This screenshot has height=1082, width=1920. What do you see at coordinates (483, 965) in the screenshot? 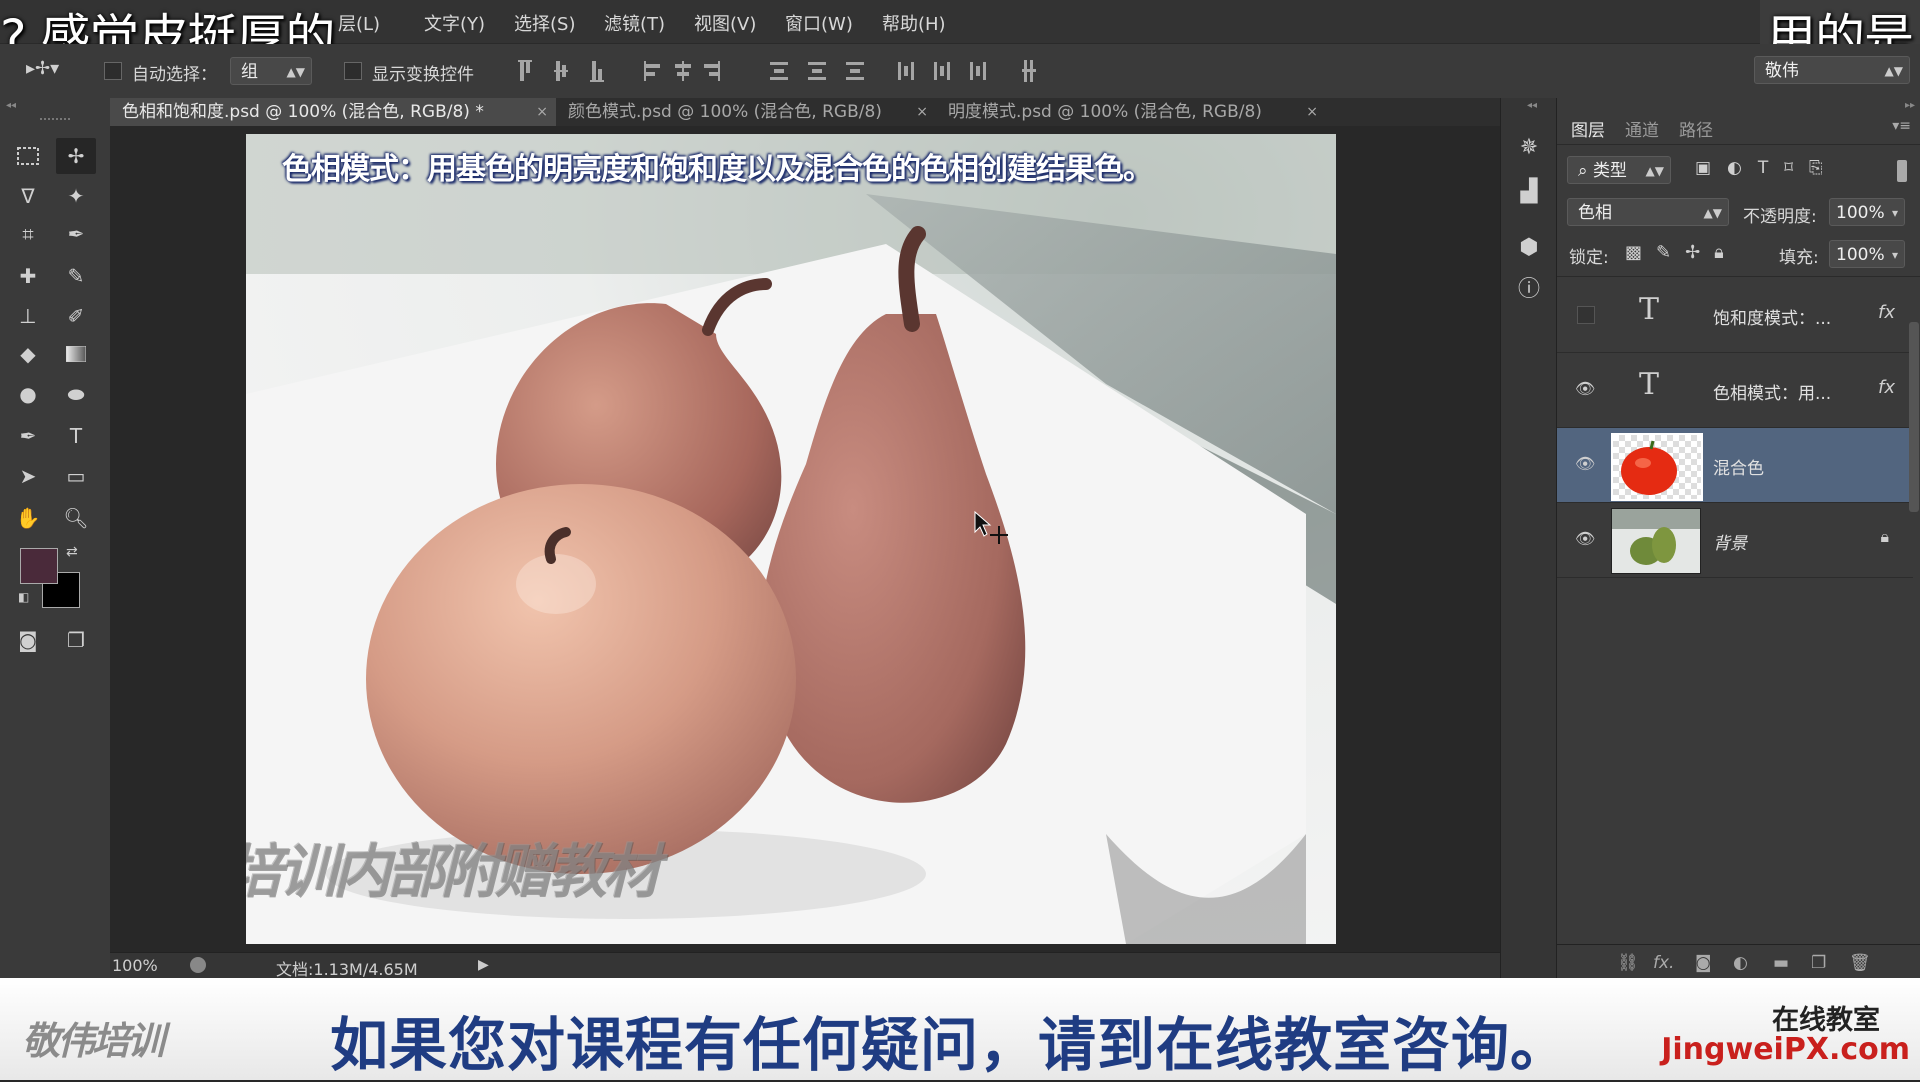
I see `status-menu-arrow-icon: ▶` at bounding box center [483, 965].